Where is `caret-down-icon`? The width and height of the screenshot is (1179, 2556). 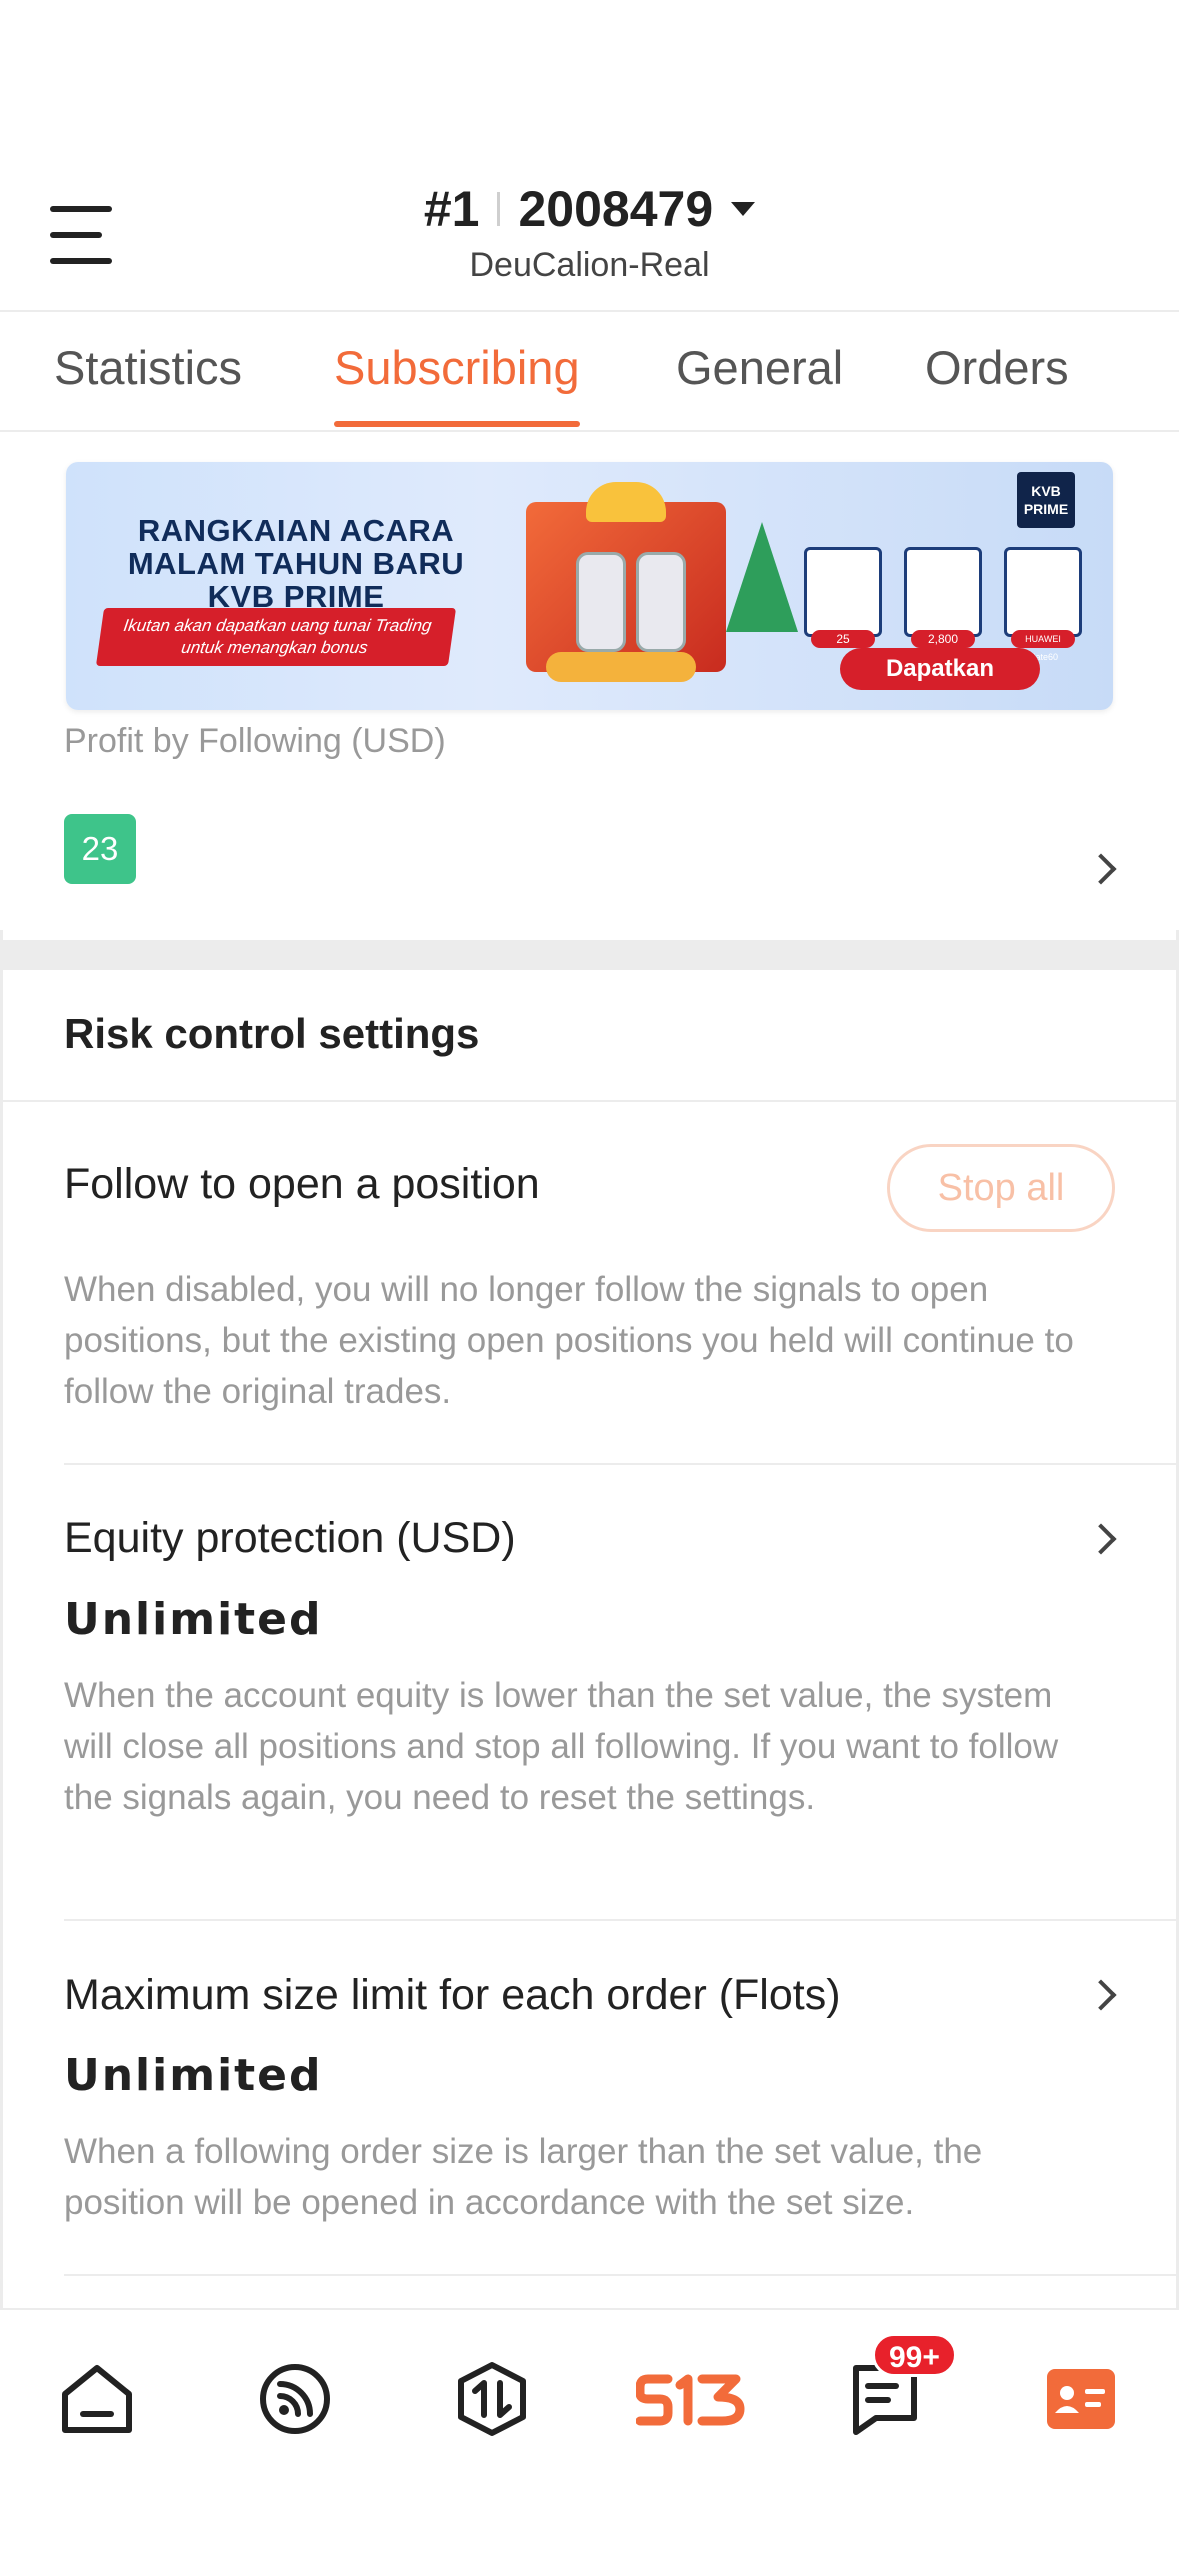 caret-down-icon is located at coordinates (743, 209).